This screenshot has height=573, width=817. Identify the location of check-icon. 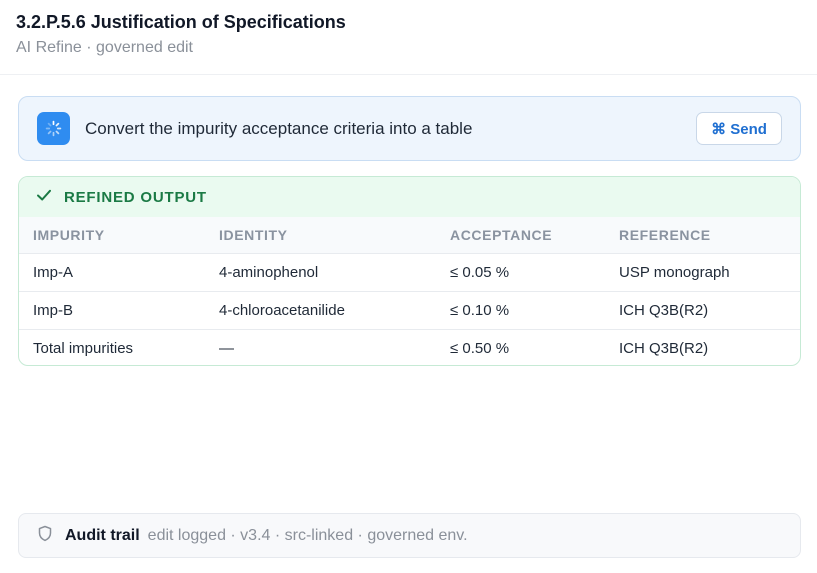
(44, 197).